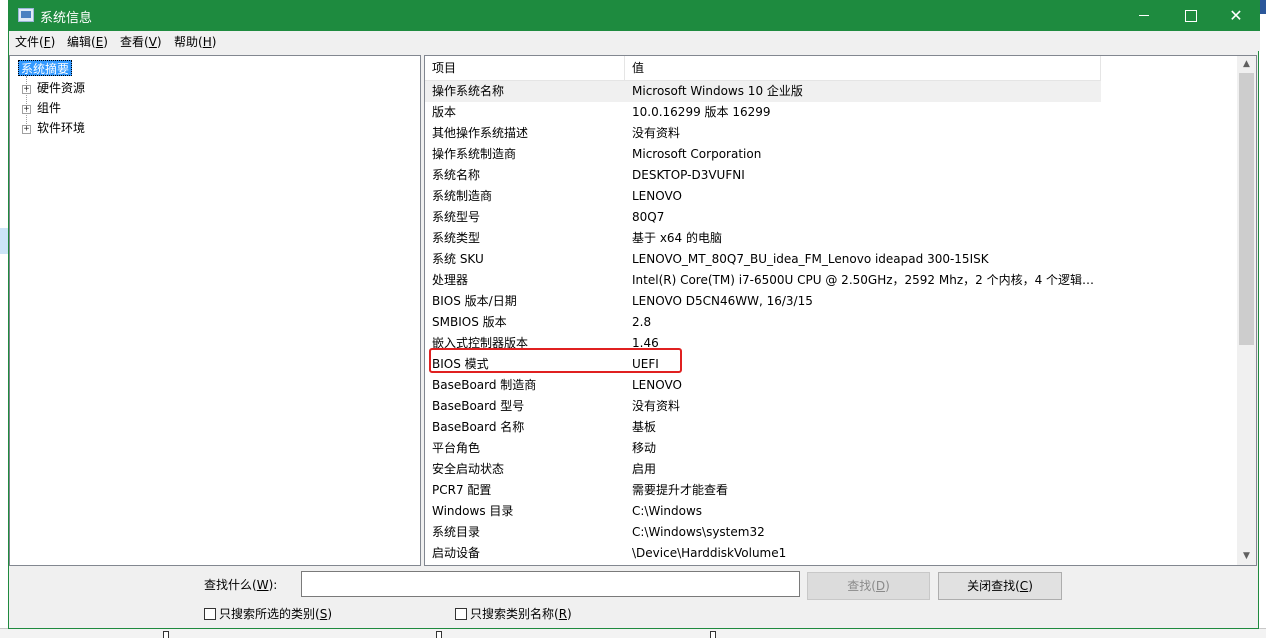  I want to click on row-item-cell: 系统名称, so click(456, 175).